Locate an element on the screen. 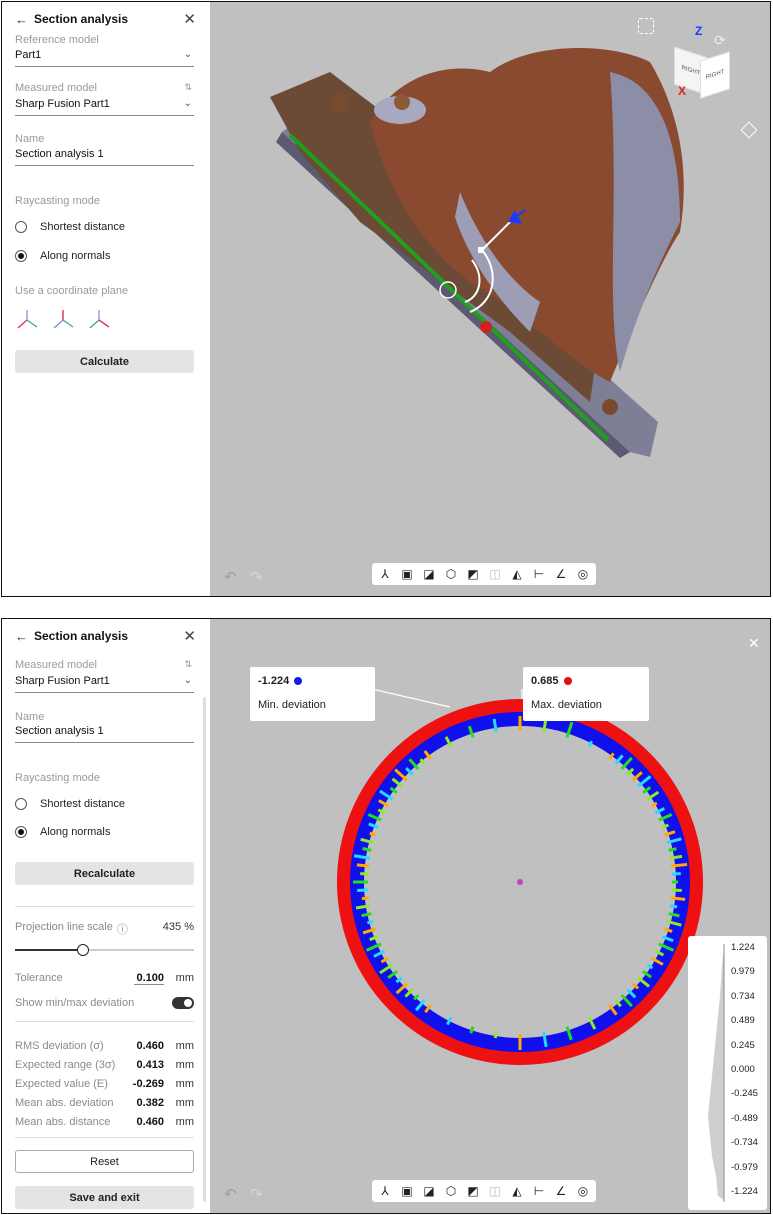  max-deviation-value-row: 0.685 is located at coordinates (586, 681).